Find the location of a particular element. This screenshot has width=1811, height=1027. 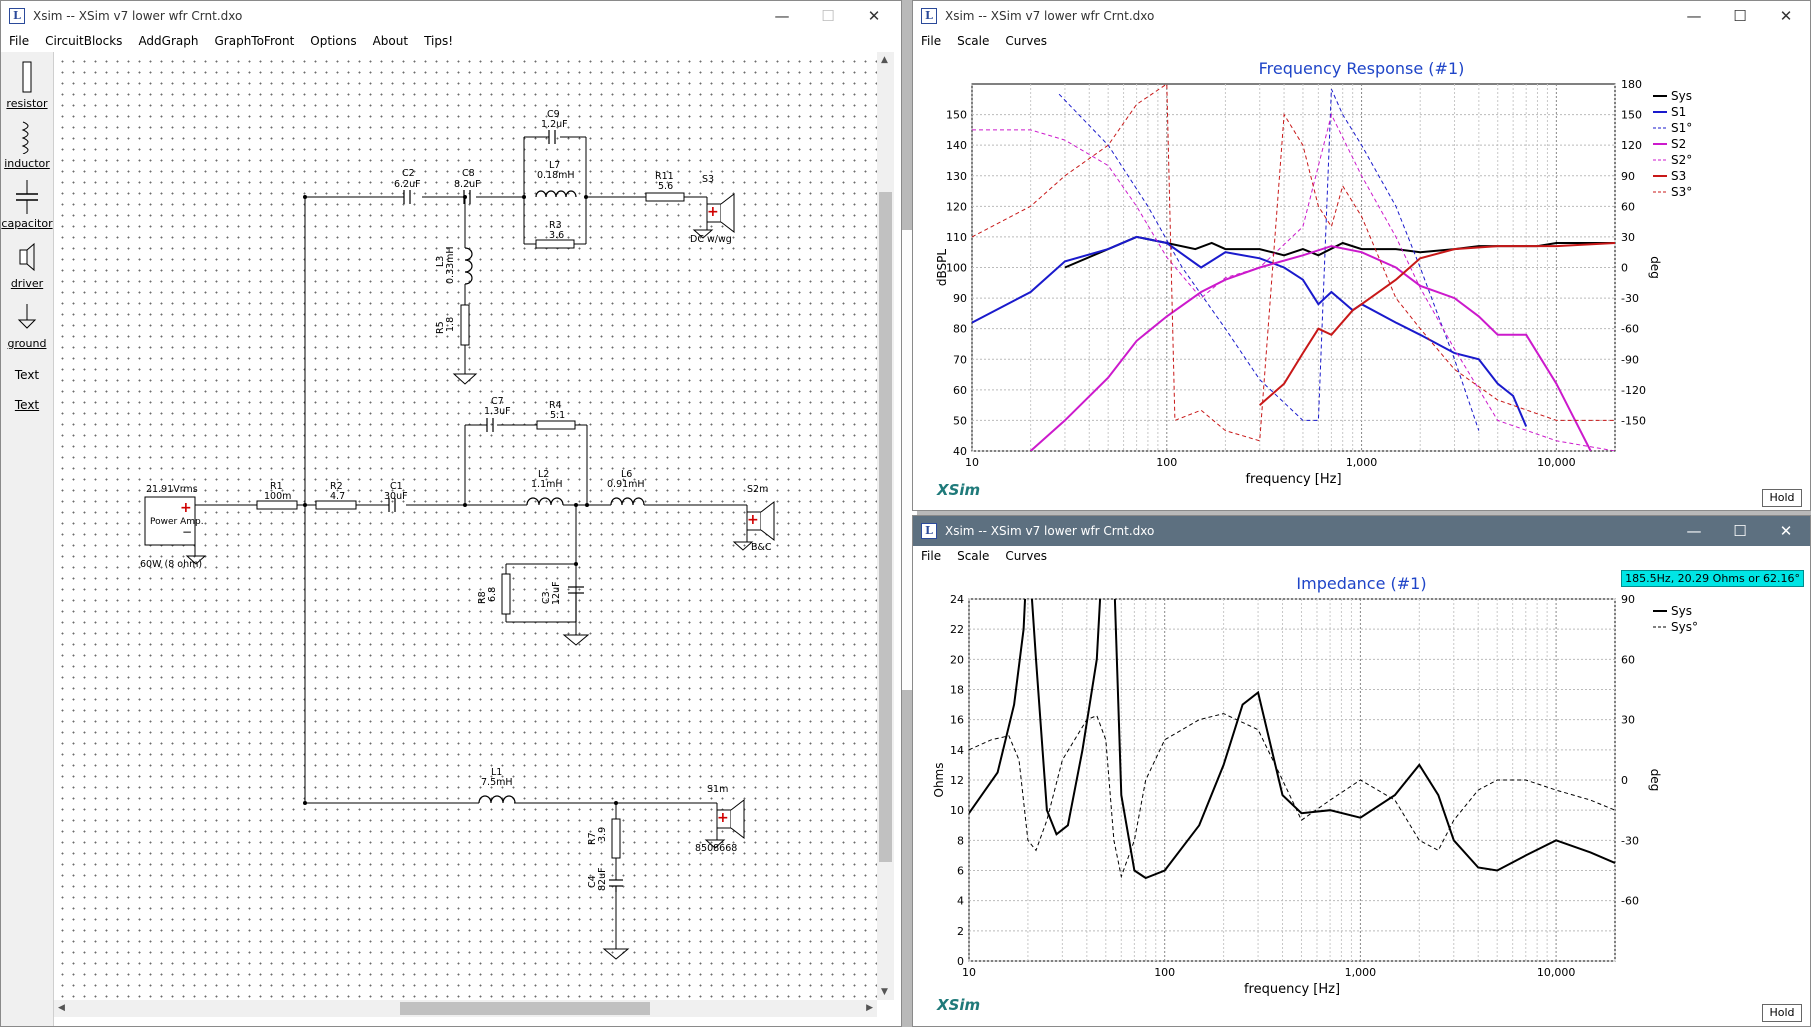

y2-tick-label: -90 is located at coordinates (1630, 359).